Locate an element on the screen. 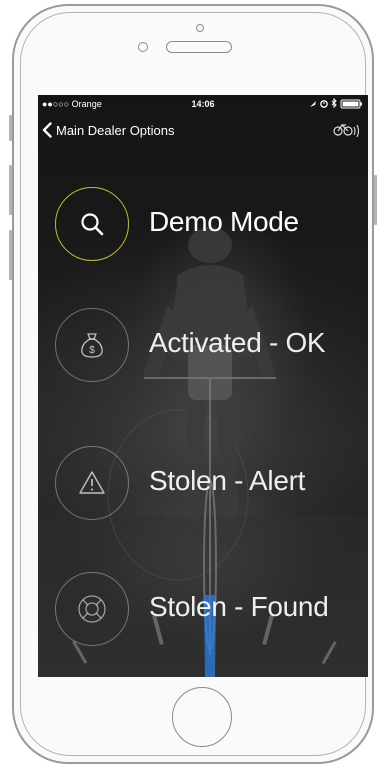 The width and height of the screenshot is (388, 769). proximity-sensor is located at coordinates (143, 47).